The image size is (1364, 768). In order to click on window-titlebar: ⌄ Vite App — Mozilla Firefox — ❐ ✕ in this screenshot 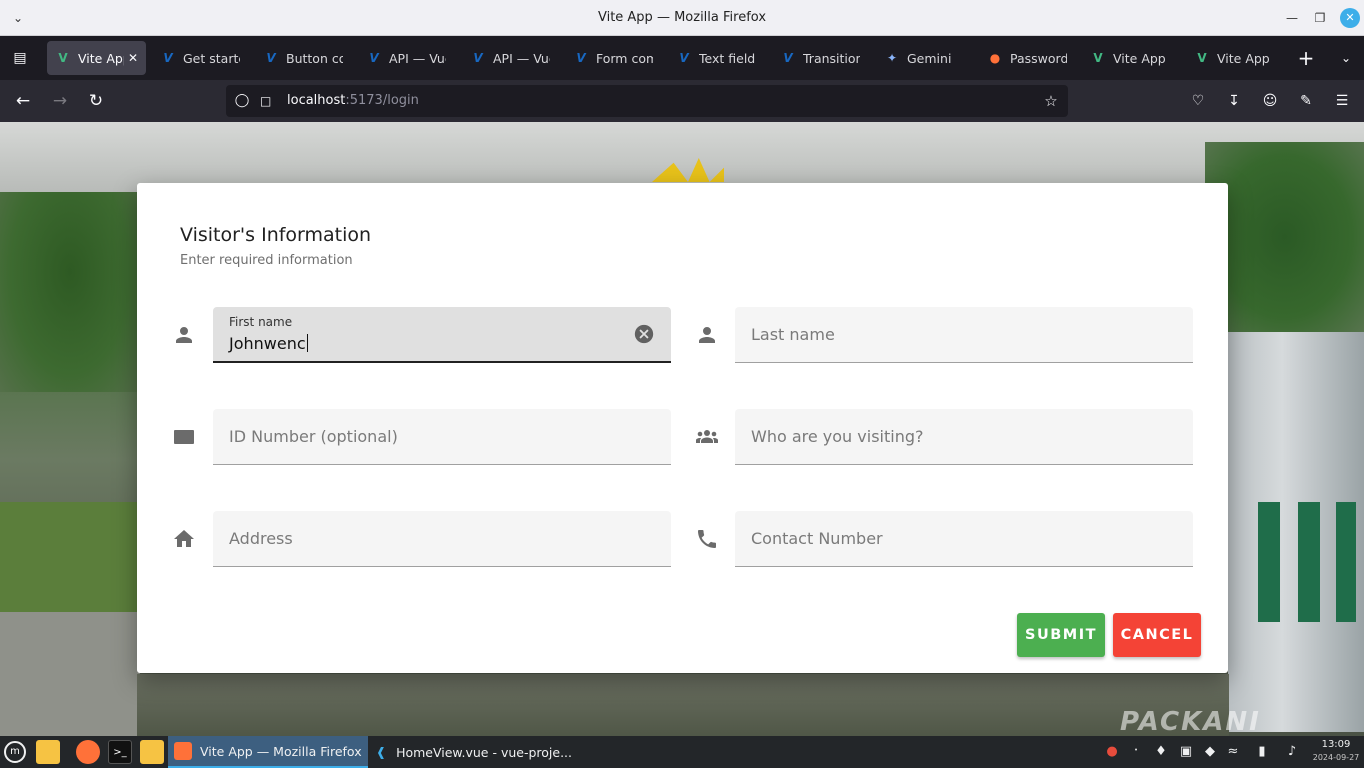, I will do `click(682, 18)`.